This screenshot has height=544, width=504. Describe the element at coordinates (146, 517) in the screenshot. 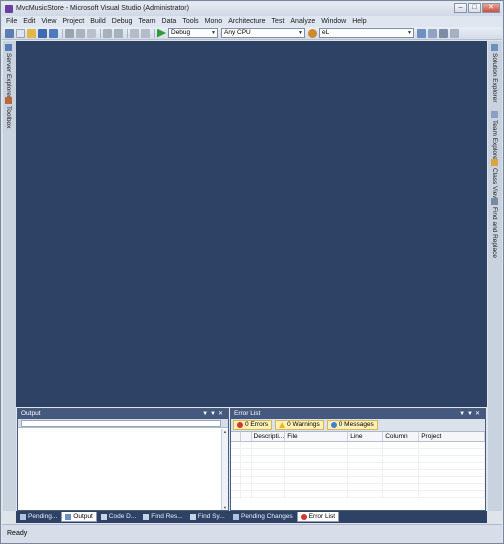

I see `find-results-icon` at that location.